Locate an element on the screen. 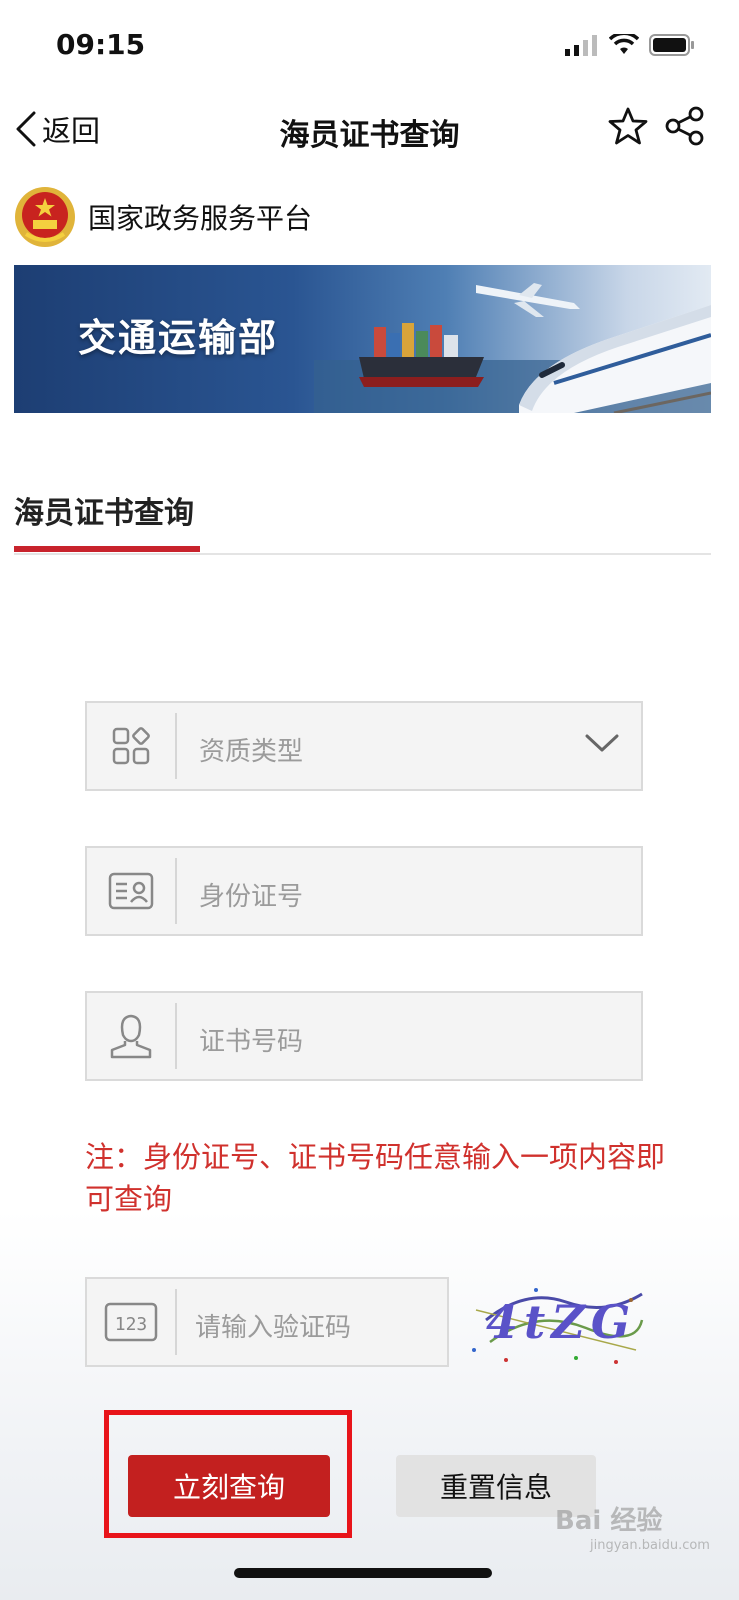  platform-header: 国家政务服务平台 is located at coordinates (163, 217).